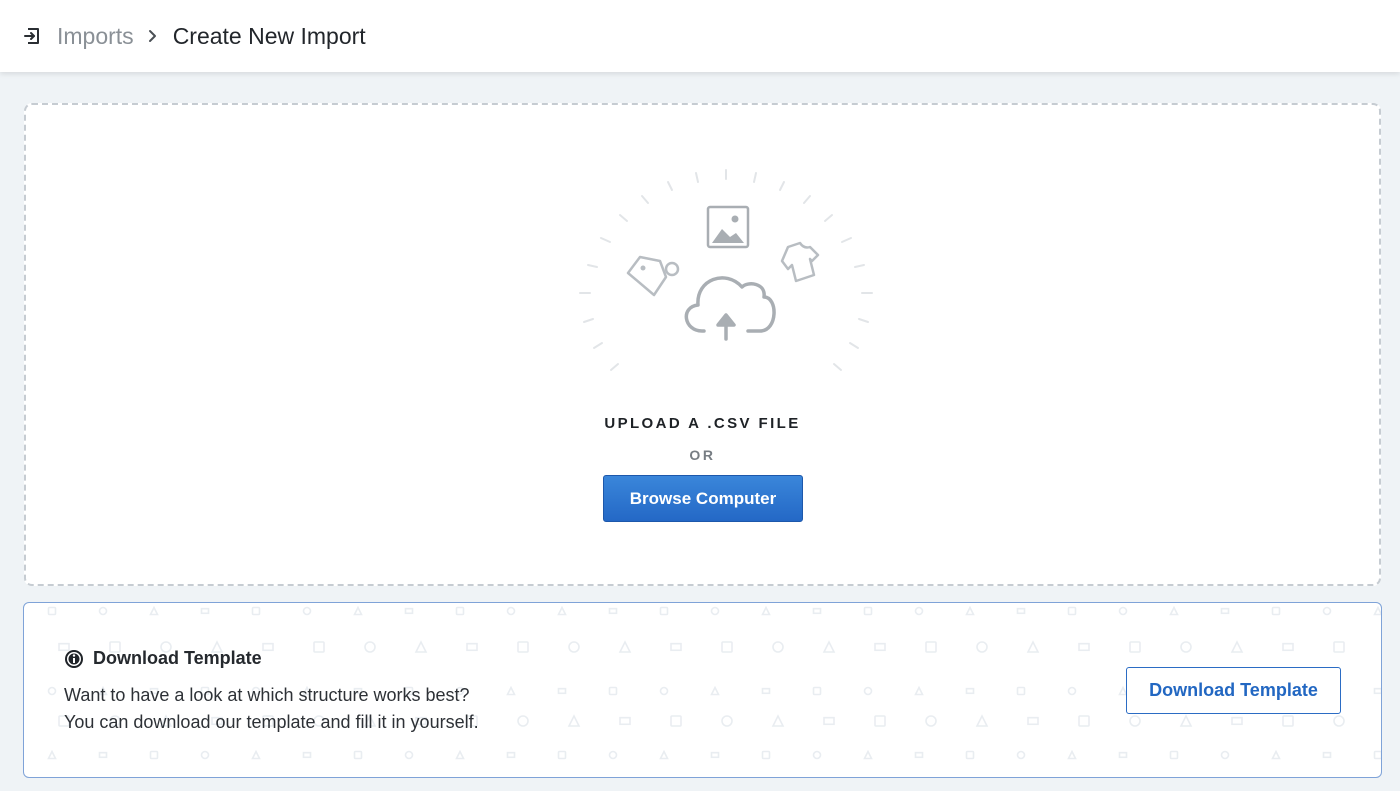 The image size is (1400, 791). What do you see at coordinates (703, 498) in the screenshot?
I see `browse-computer-button: Browse Computer` at bounding box center [703, 498].